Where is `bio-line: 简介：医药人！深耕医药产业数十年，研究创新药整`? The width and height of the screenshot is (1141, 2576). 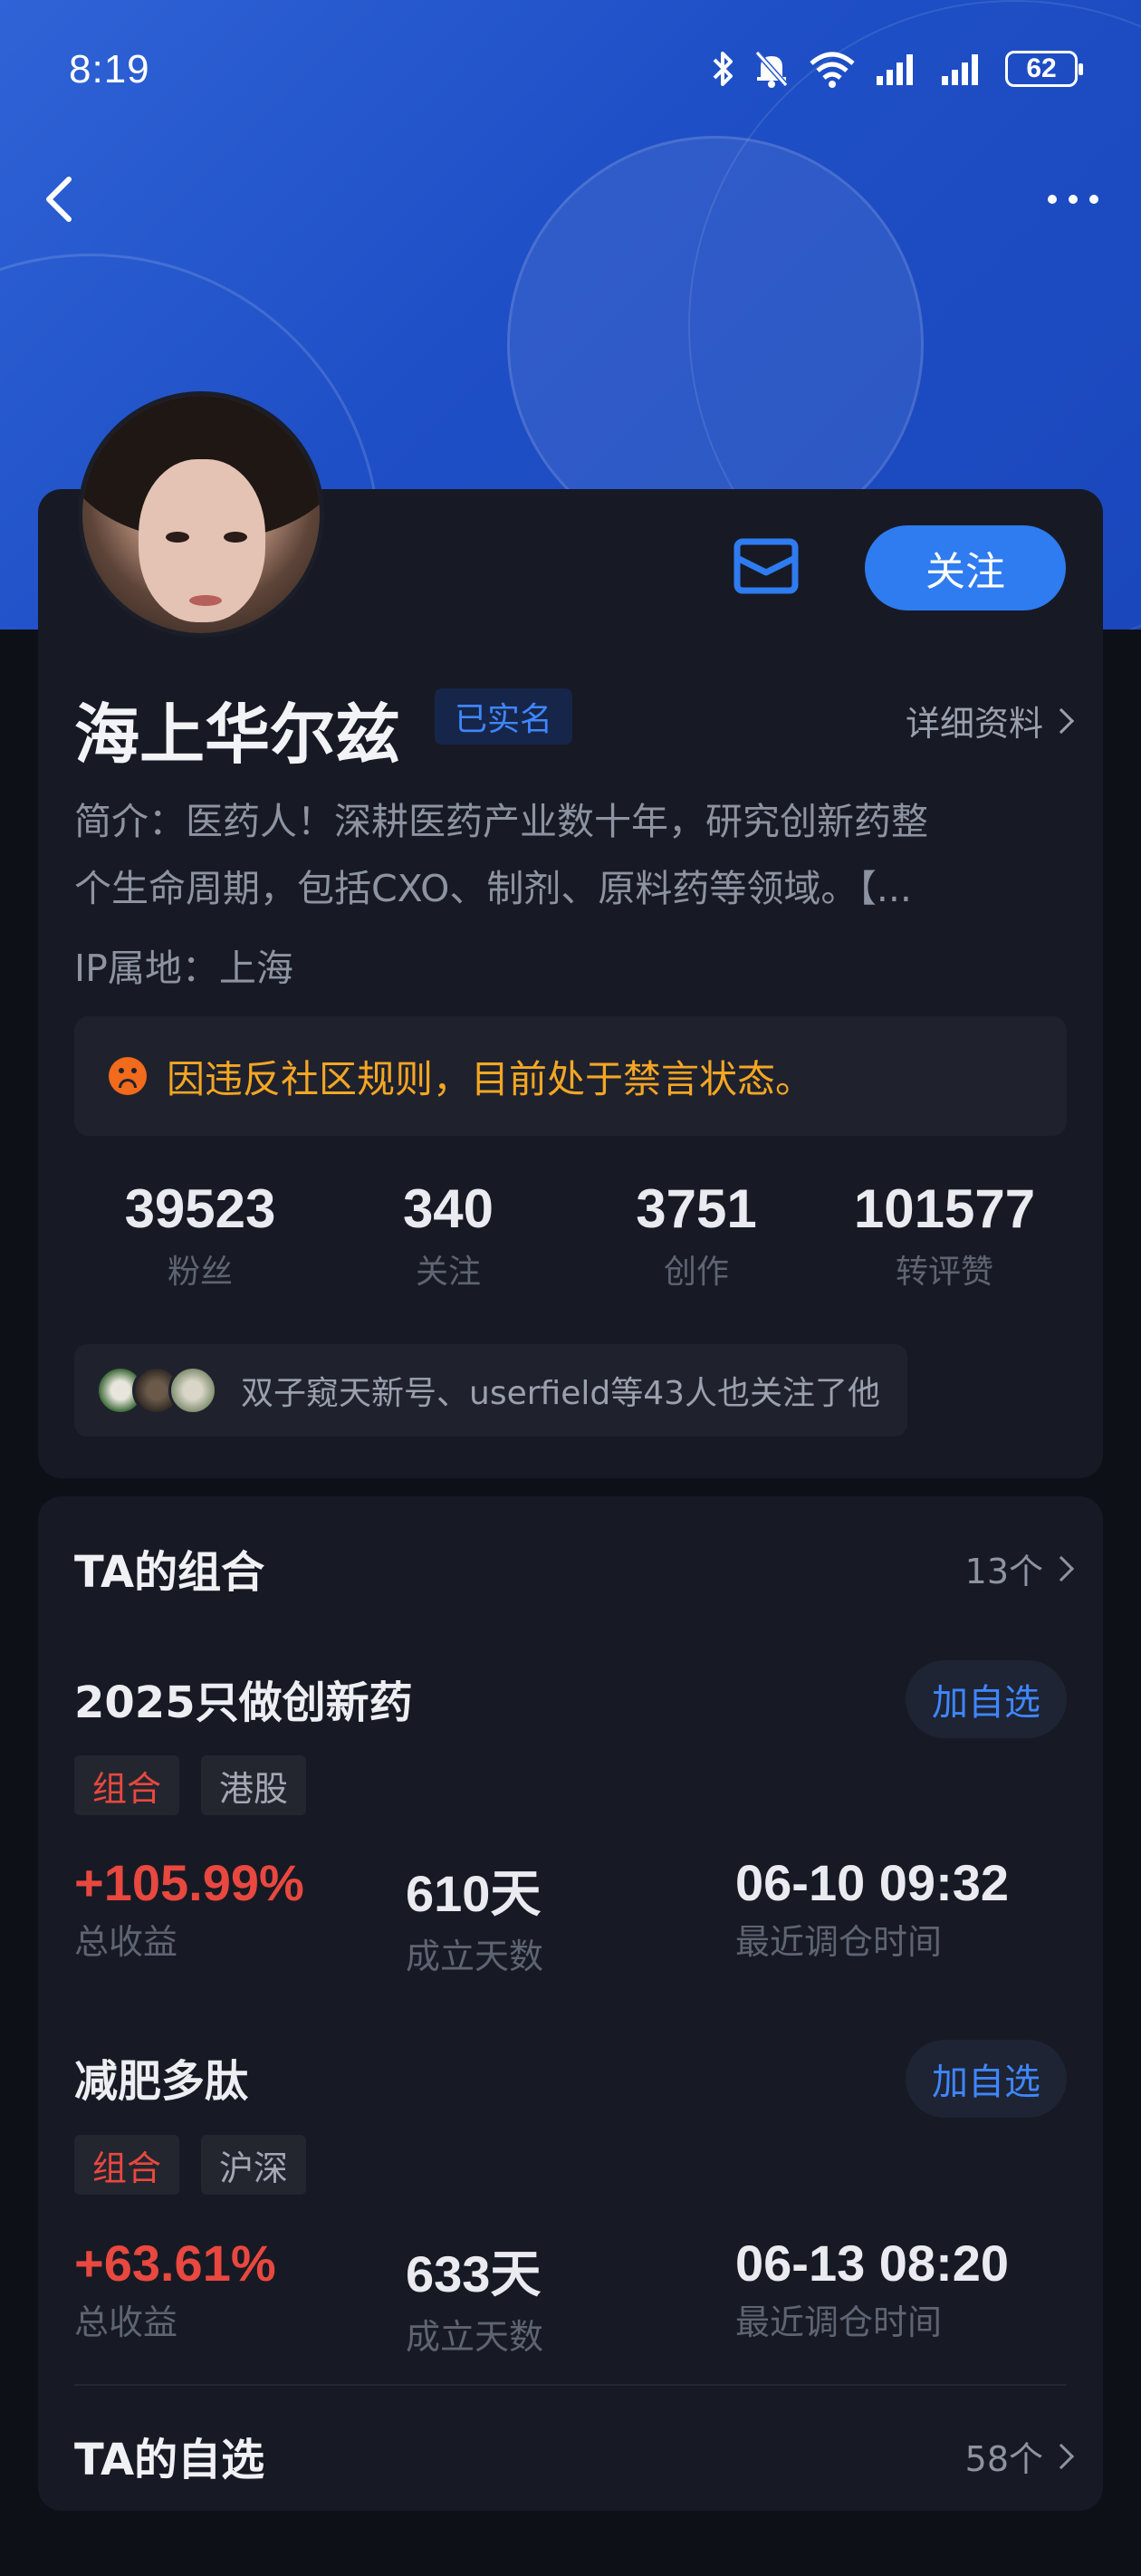 bio-line: 简介：医药人！深耕医药产业数十年，研究创新药整 is located at coordinates (501, 821).